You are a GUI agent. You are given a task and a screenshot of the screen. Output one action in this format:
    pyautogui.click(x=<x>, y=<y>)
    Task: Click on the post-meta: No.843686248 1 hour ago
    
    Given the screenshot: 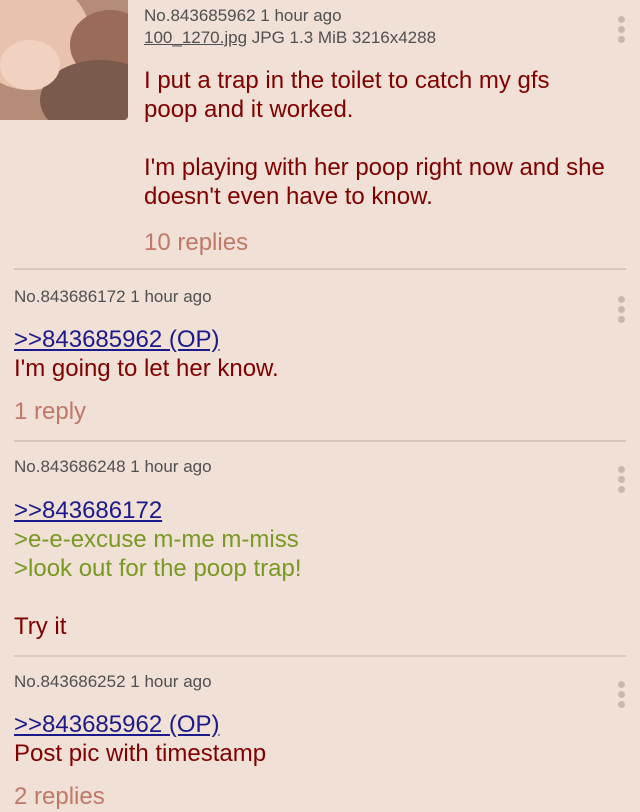 What is the action you would take?
    pyautogui.click(x=113, y=466)
    